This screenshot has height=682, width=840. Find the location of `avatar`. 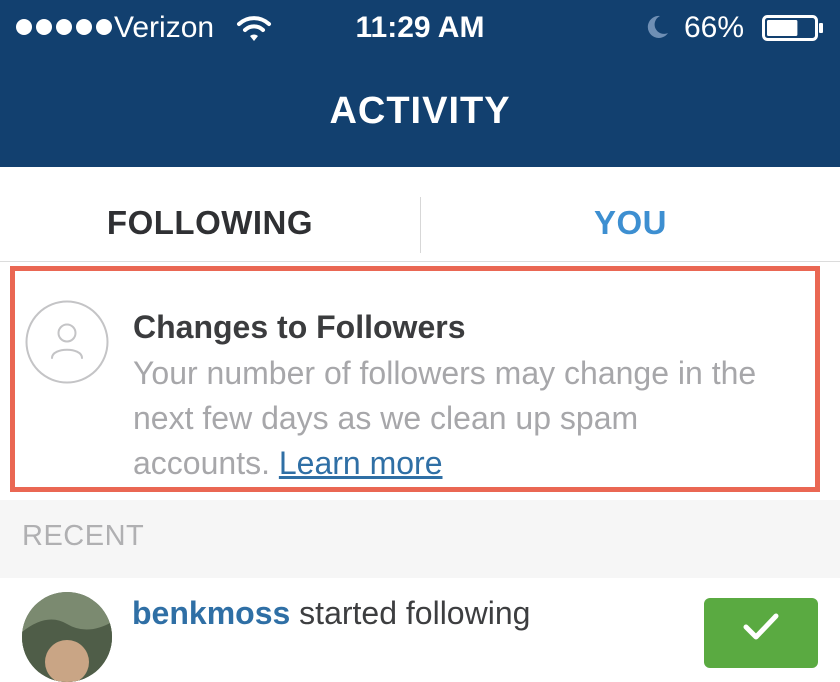

avatar is located at coordinates (67, 637).